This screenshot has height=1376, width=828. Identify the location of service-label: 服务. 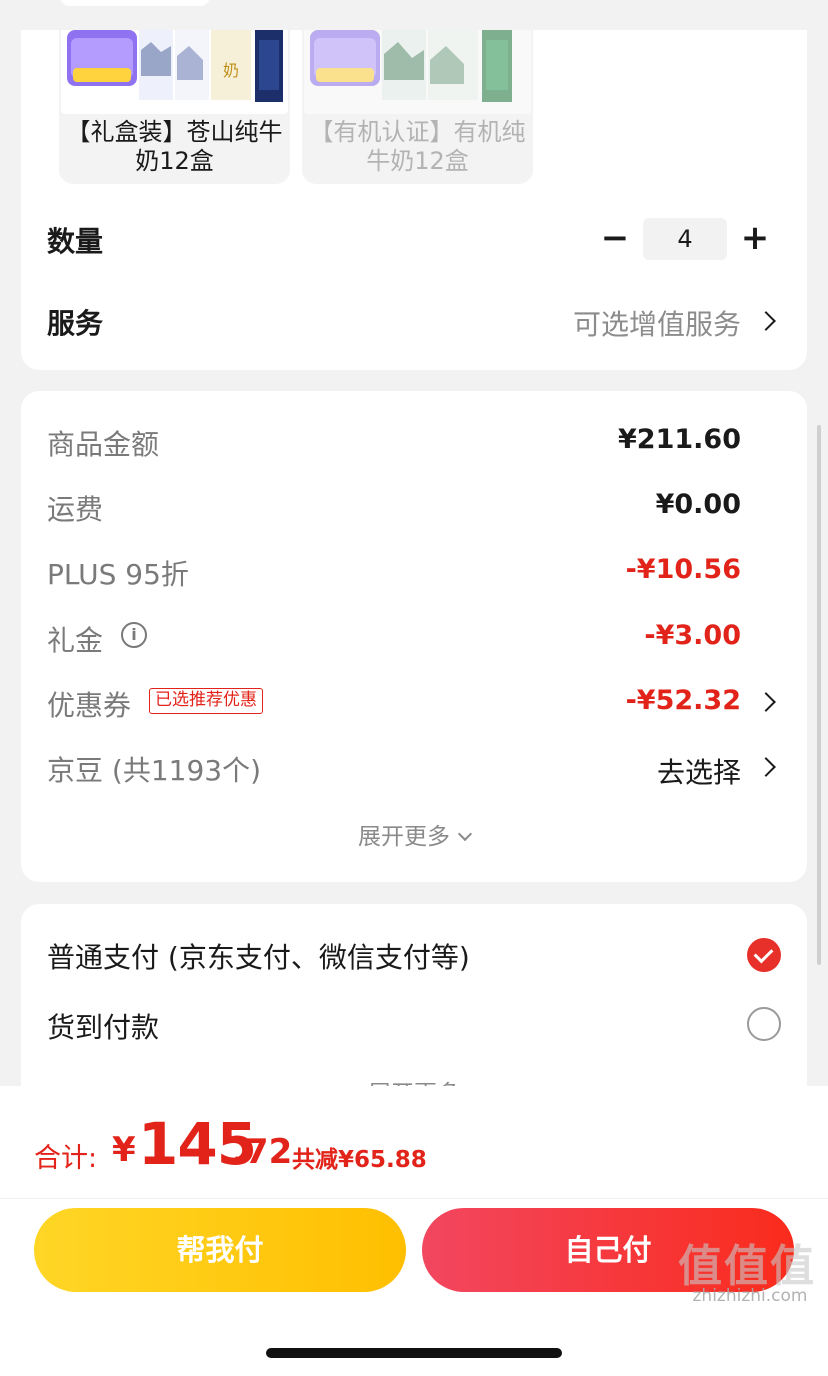
(75, 323).